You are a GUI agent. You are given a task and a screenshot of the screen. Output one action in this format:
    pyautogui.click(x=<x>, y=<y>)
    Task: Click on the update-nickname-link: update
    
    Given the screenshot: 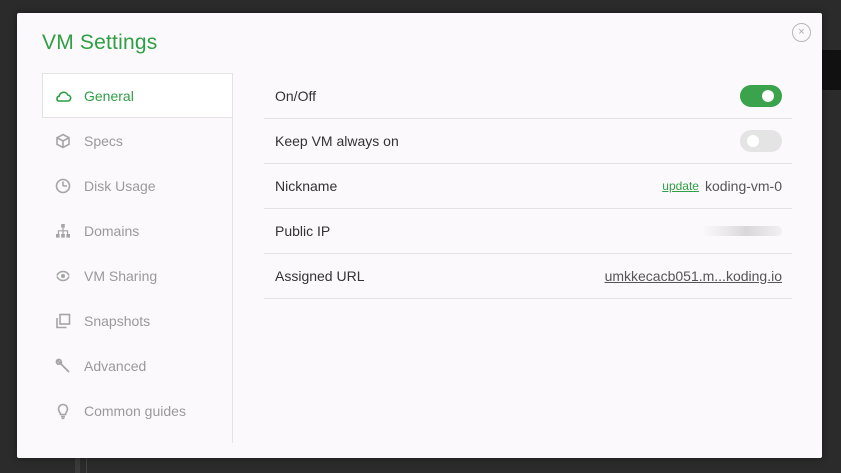 What is the action you would take?
    pyautogui.click(x=680, y=186)
    